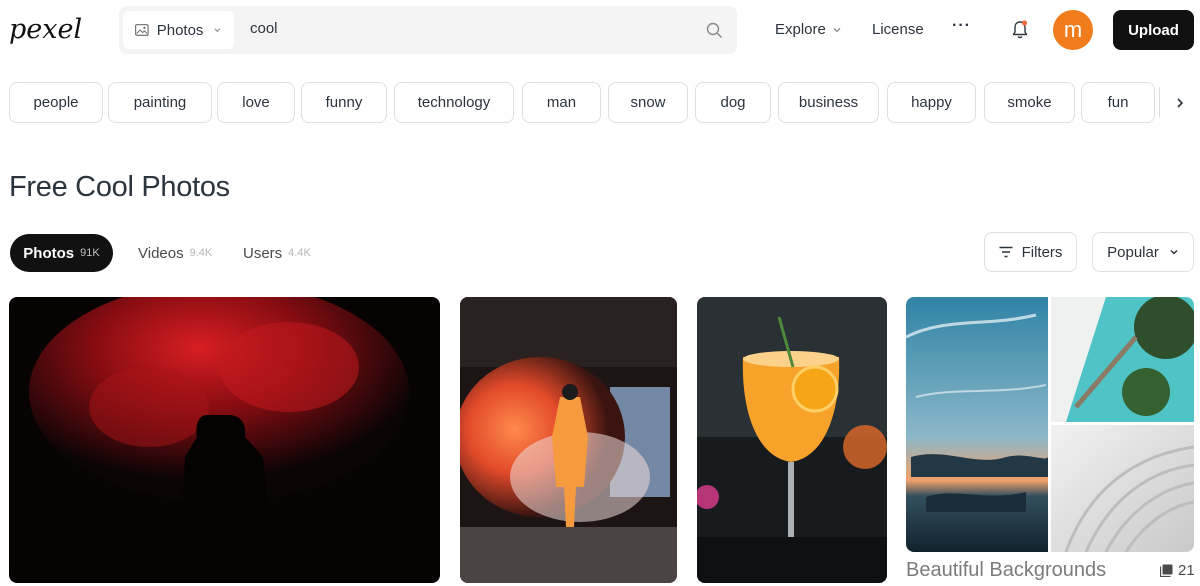 This screenshot has width=1200, height=586. What do you see at coordinates (263, 253) in the screenshot?
I see `tab-users-label: Users` at bounding box center [263, 253].